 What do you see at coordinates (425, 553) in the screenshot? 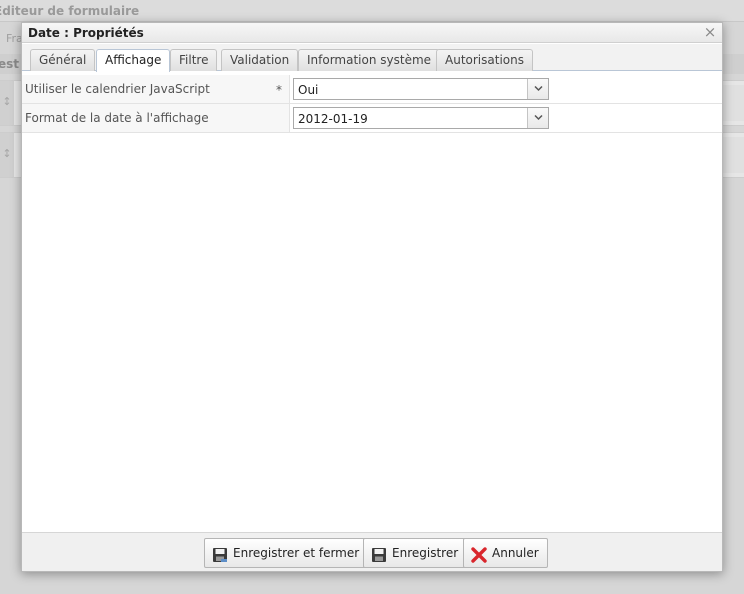
I see `save-label: Enregistrer` at bounding box center [425, 553].